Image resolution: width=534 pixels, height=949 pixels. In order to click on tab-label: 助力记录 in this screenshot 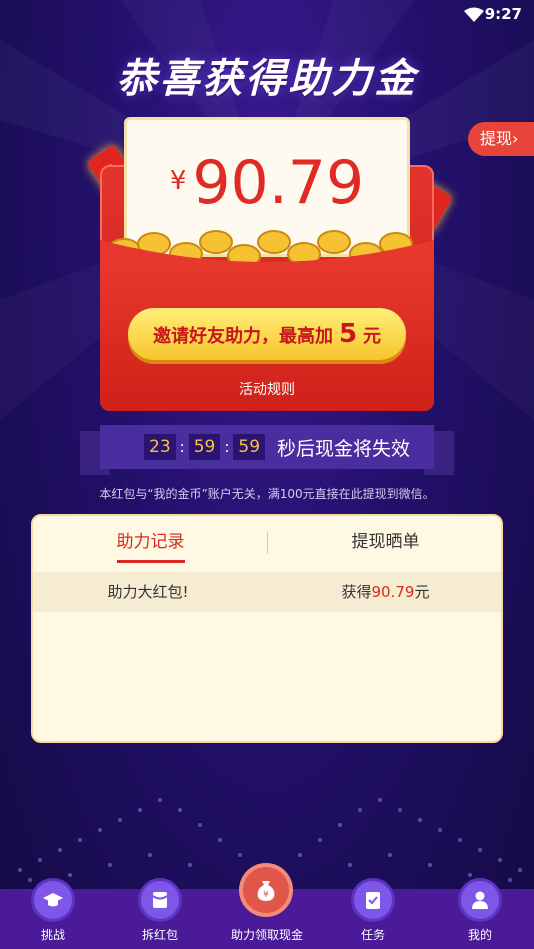, I will do `click(150, 547)`.